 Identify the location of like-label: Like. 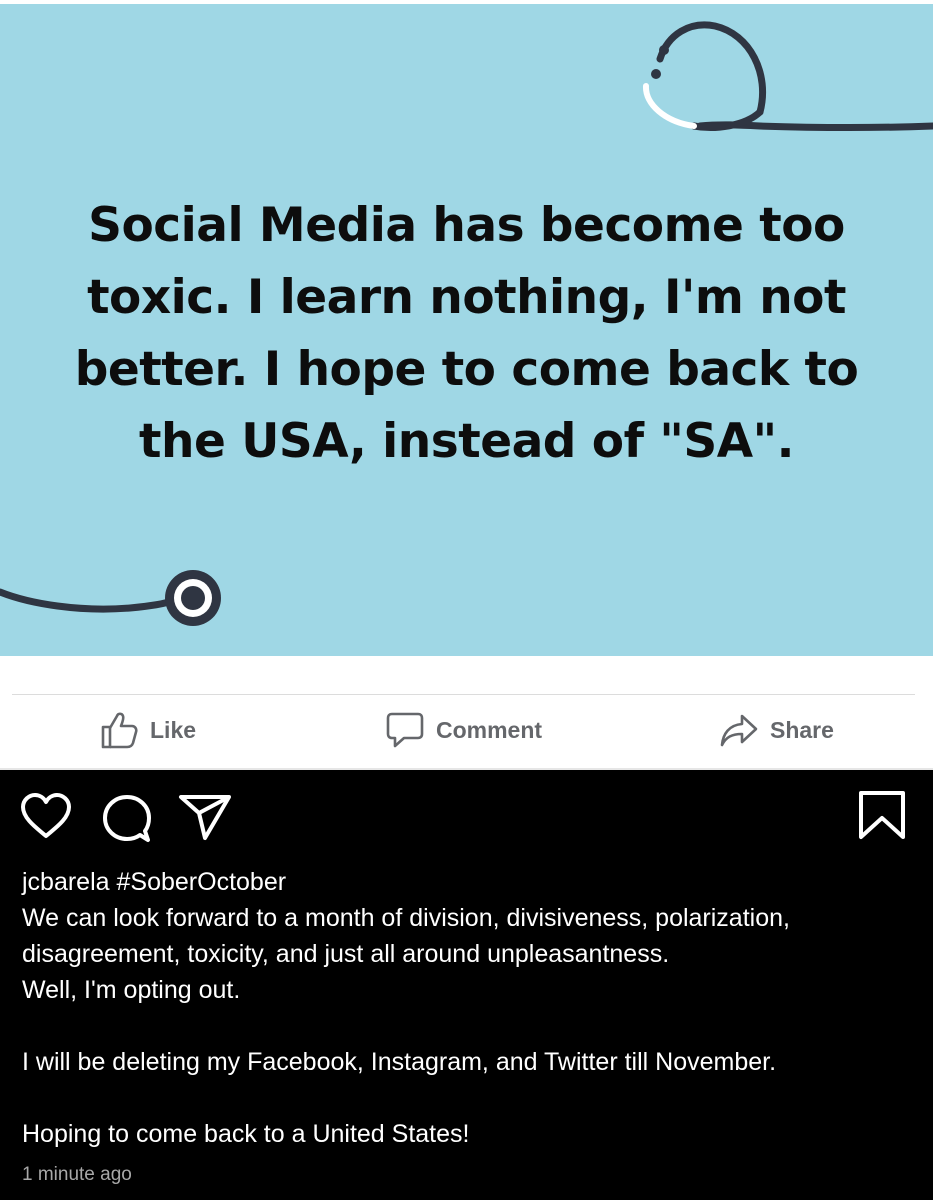
(173, 729).